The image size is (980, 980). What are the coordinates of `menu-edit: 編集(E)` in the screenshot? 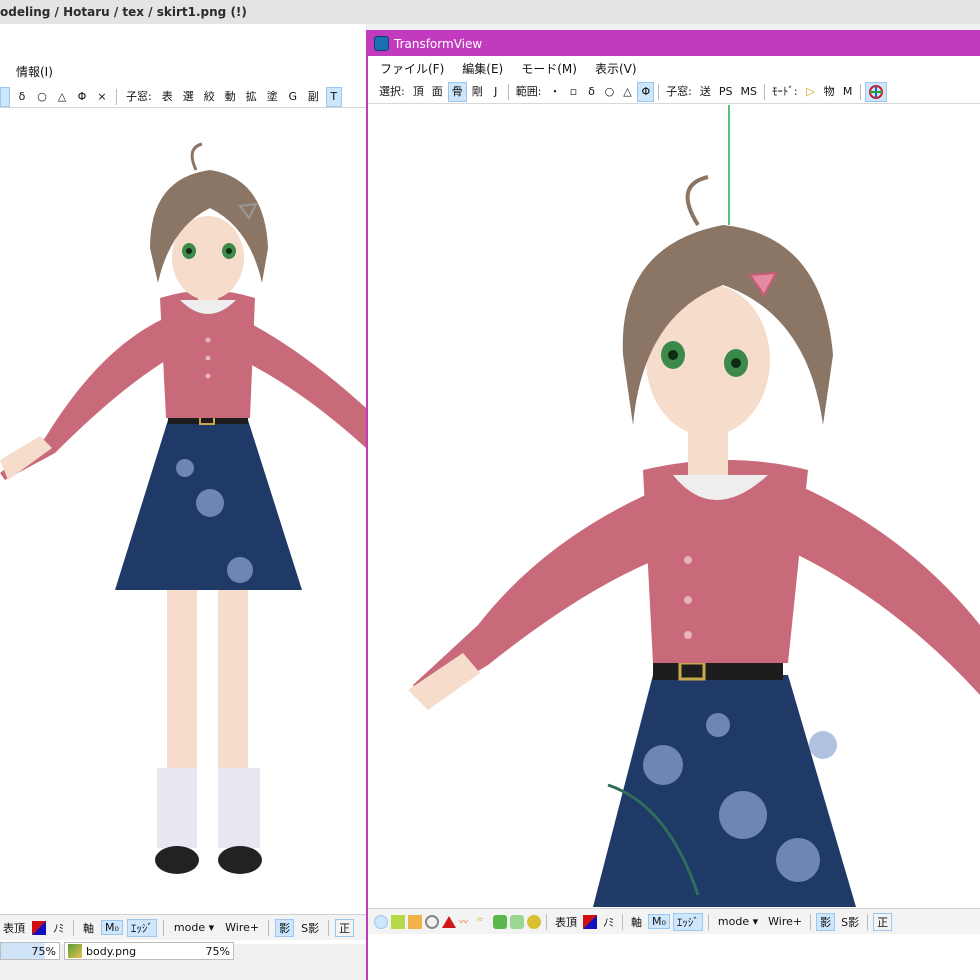 It's located at (482, 68).